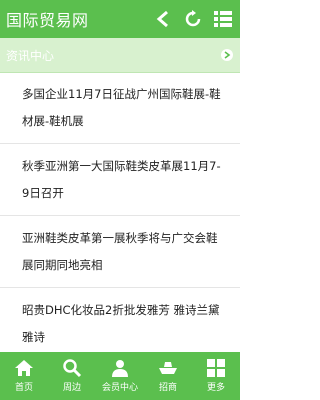 The image size is (320, 400). I want to click on nav-label: 会员中心, so click(119, 388).